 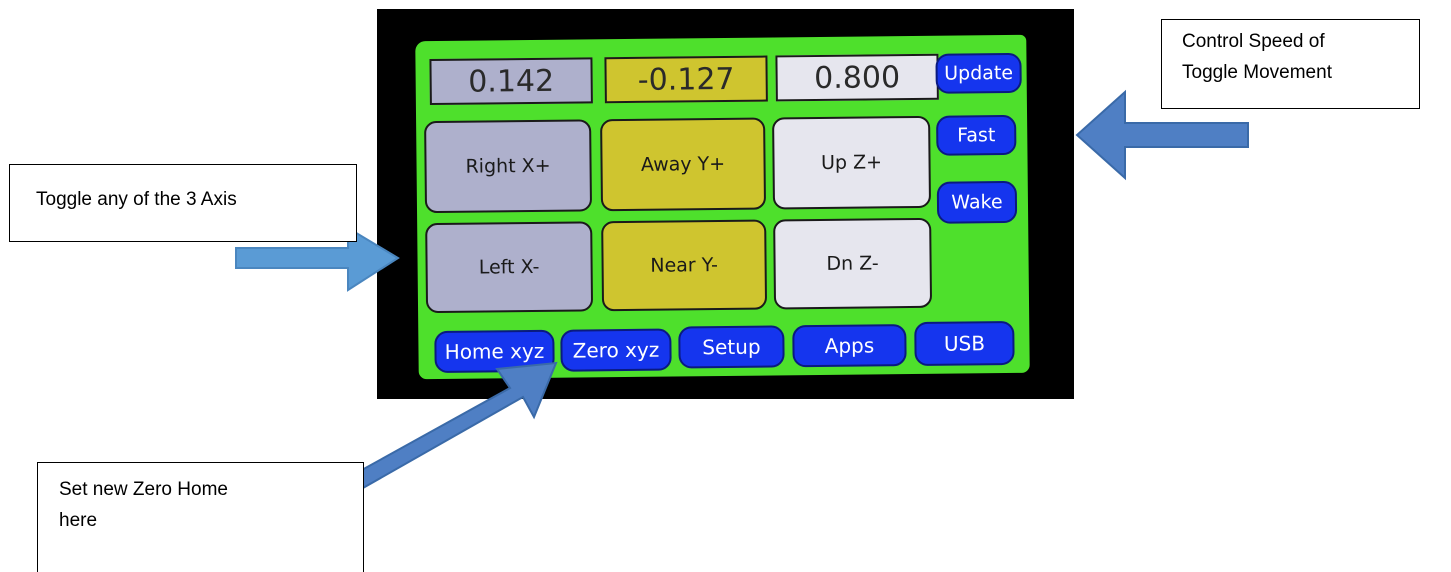 What do you see at coordinates (136, 199) in the screenshot?
I see `axis-callout-text: Toggle any of the 3 Axis` at bounding box center [136, 199].